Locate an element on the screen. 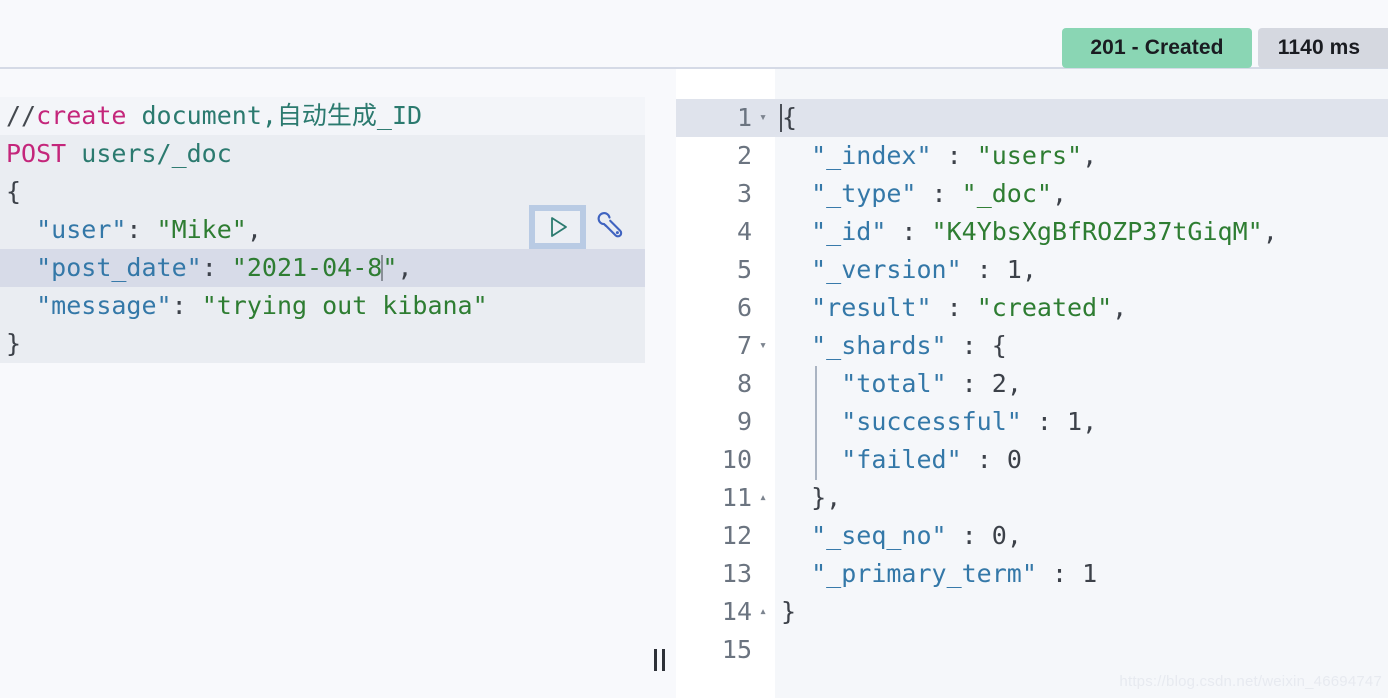 The width and height of the screenshot is (1388, 698). response-header: 201 - Created 1140 ms is located at coordinates (694, 34).